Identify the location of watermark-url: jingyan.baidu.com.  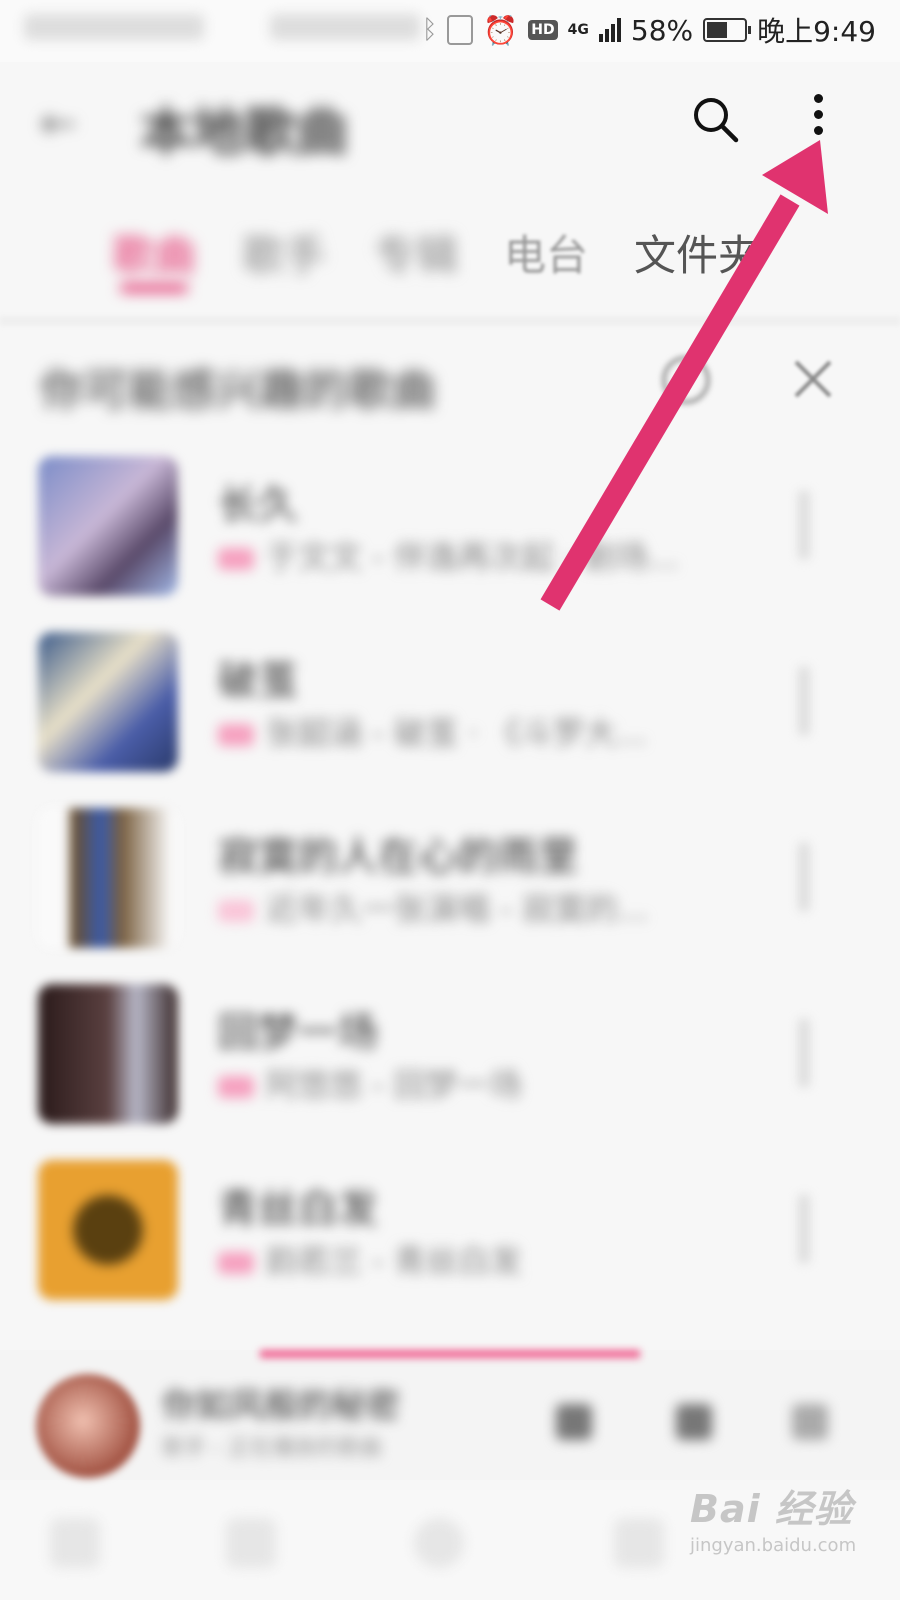
(773, 1545).